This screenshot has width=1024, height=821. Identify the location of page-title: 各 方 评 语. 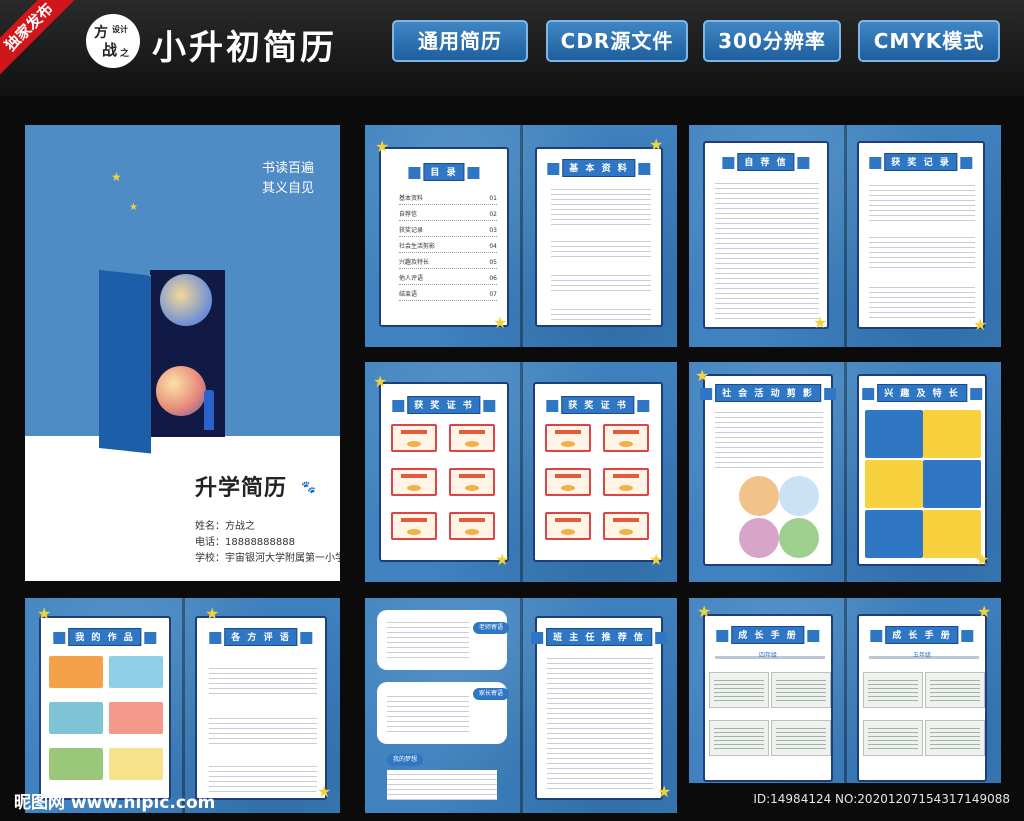
(261, 637).